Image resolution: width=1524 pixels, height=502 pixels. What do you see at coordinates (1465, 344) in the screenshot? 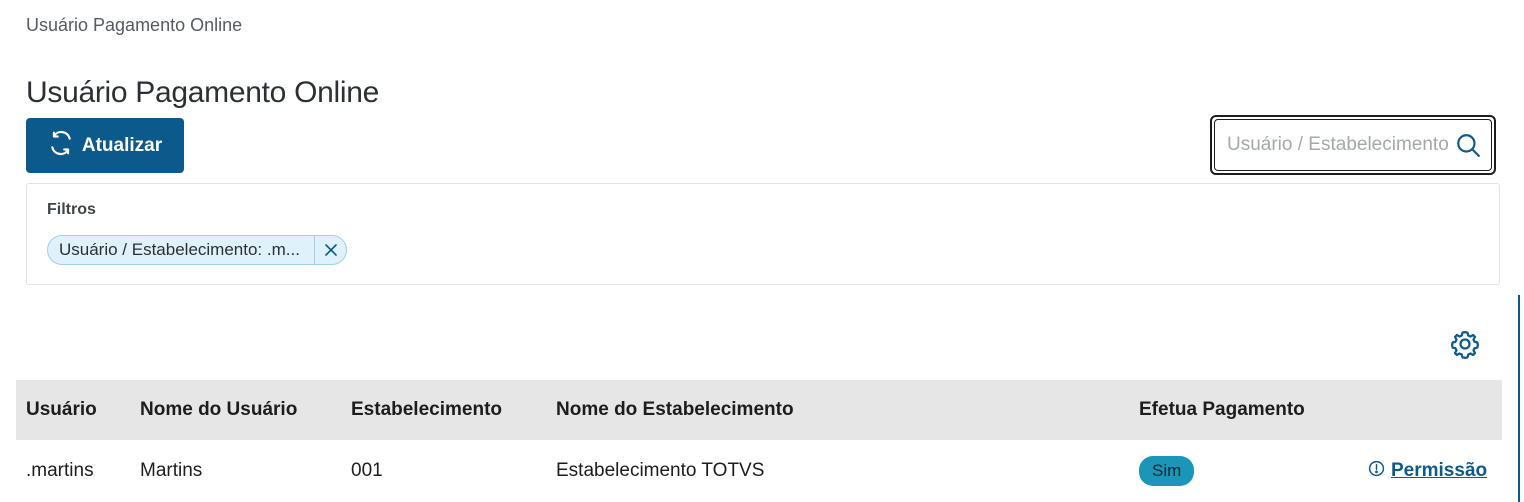
I see `gear-icon` at bounding box center [1465, 344].